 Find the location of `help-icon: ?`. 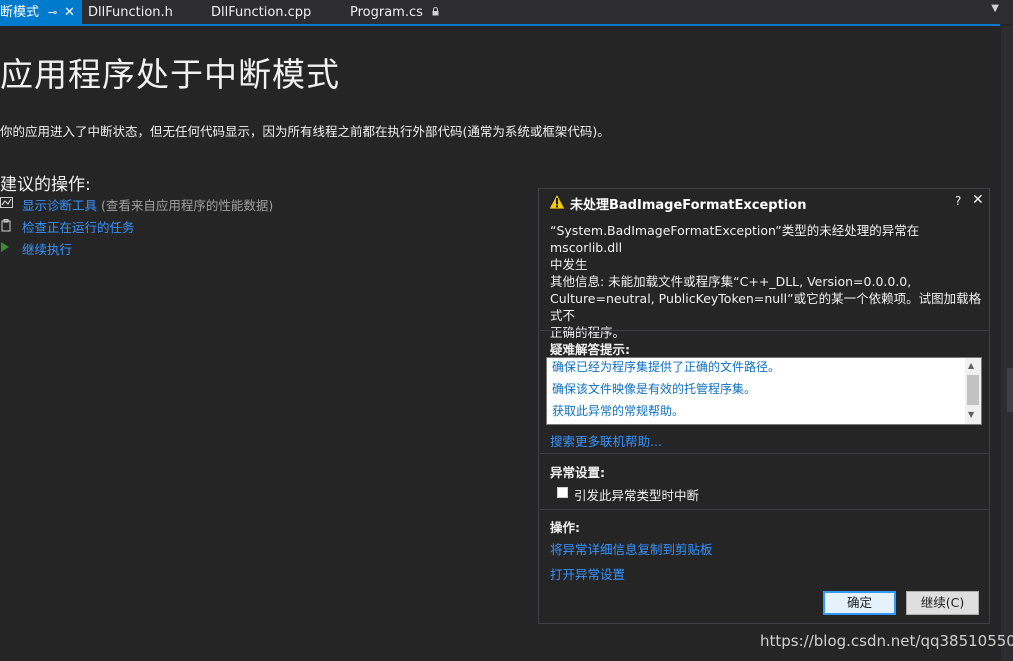

help-icon: ? is located at coordinates (958, 201).